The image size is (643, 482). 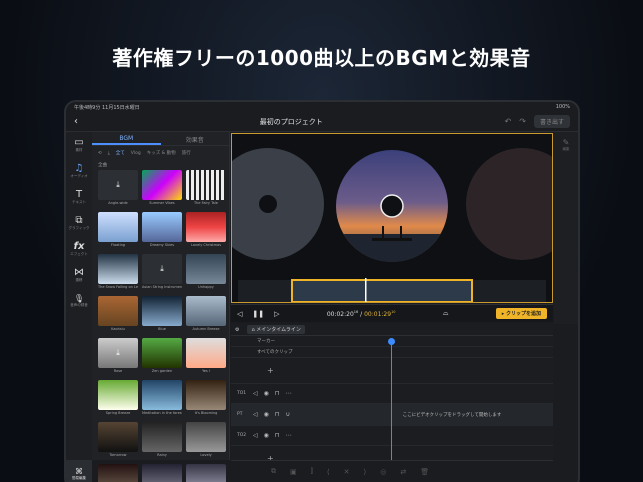 What do you see at coordinates (120, 153) in the screenshot?
I see `filter-all: 全て` at bounding box center [120, 153].